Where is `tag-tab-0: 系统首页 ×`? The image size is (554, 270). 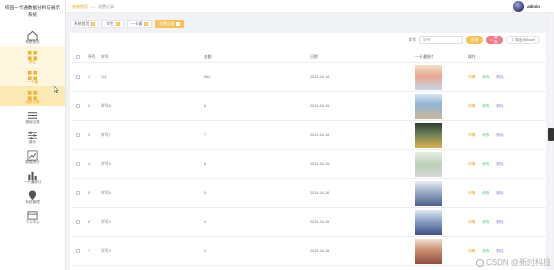 tag-tab-0: 系统首页 × is located at coordinates (85, 24).